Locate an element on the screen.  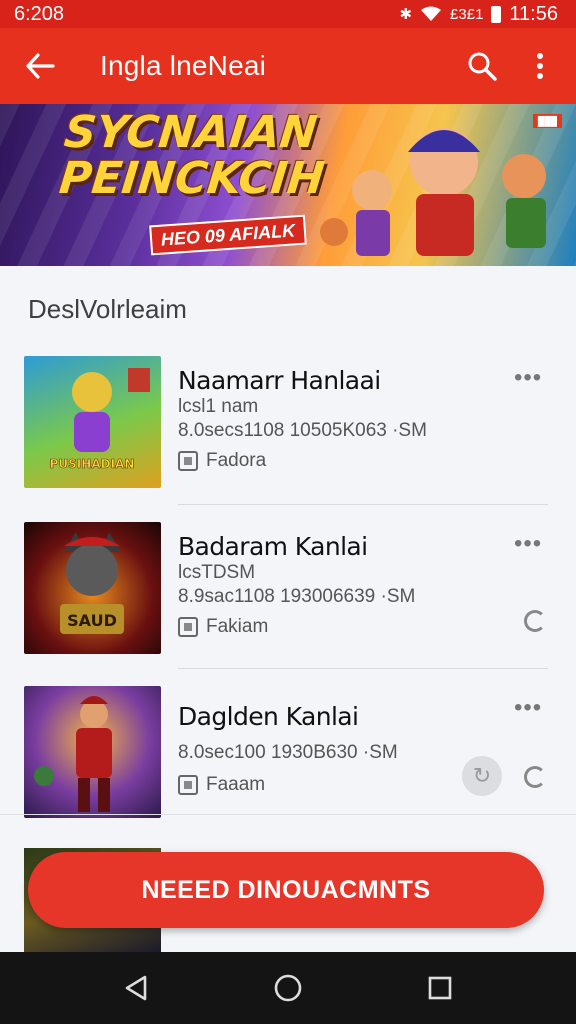
search-button is located at coordinates (482, 66).